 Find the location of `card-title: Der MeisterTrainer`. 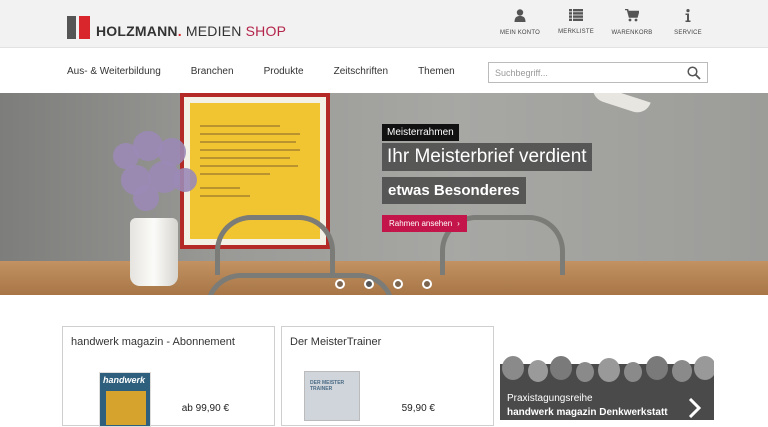

card-title: Der MeisterTrainer is located at coordinates (336, 342).